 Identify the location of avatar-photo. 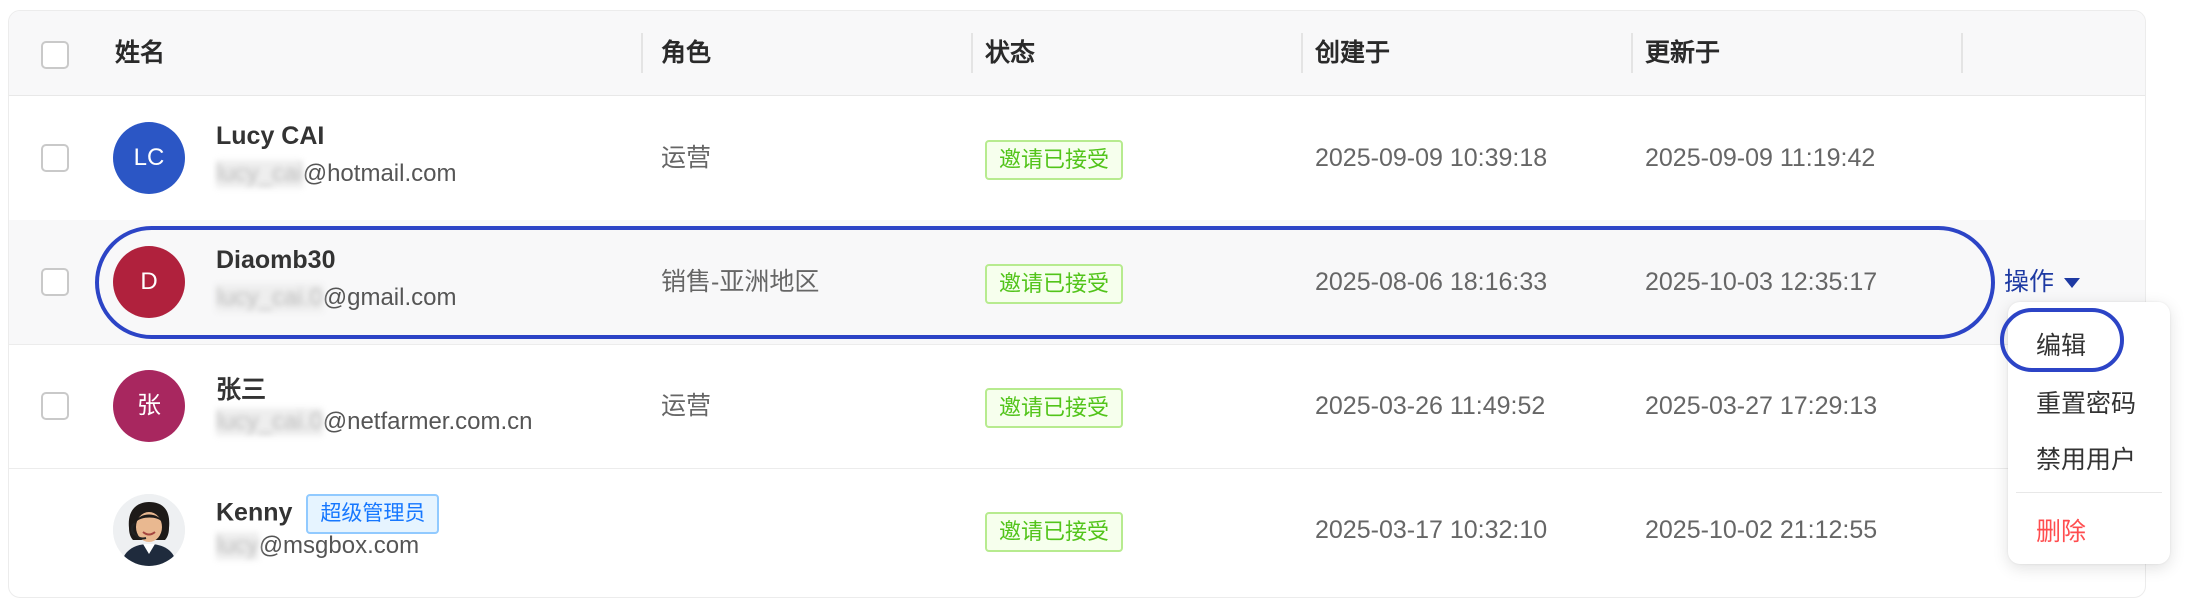
(149, 530).